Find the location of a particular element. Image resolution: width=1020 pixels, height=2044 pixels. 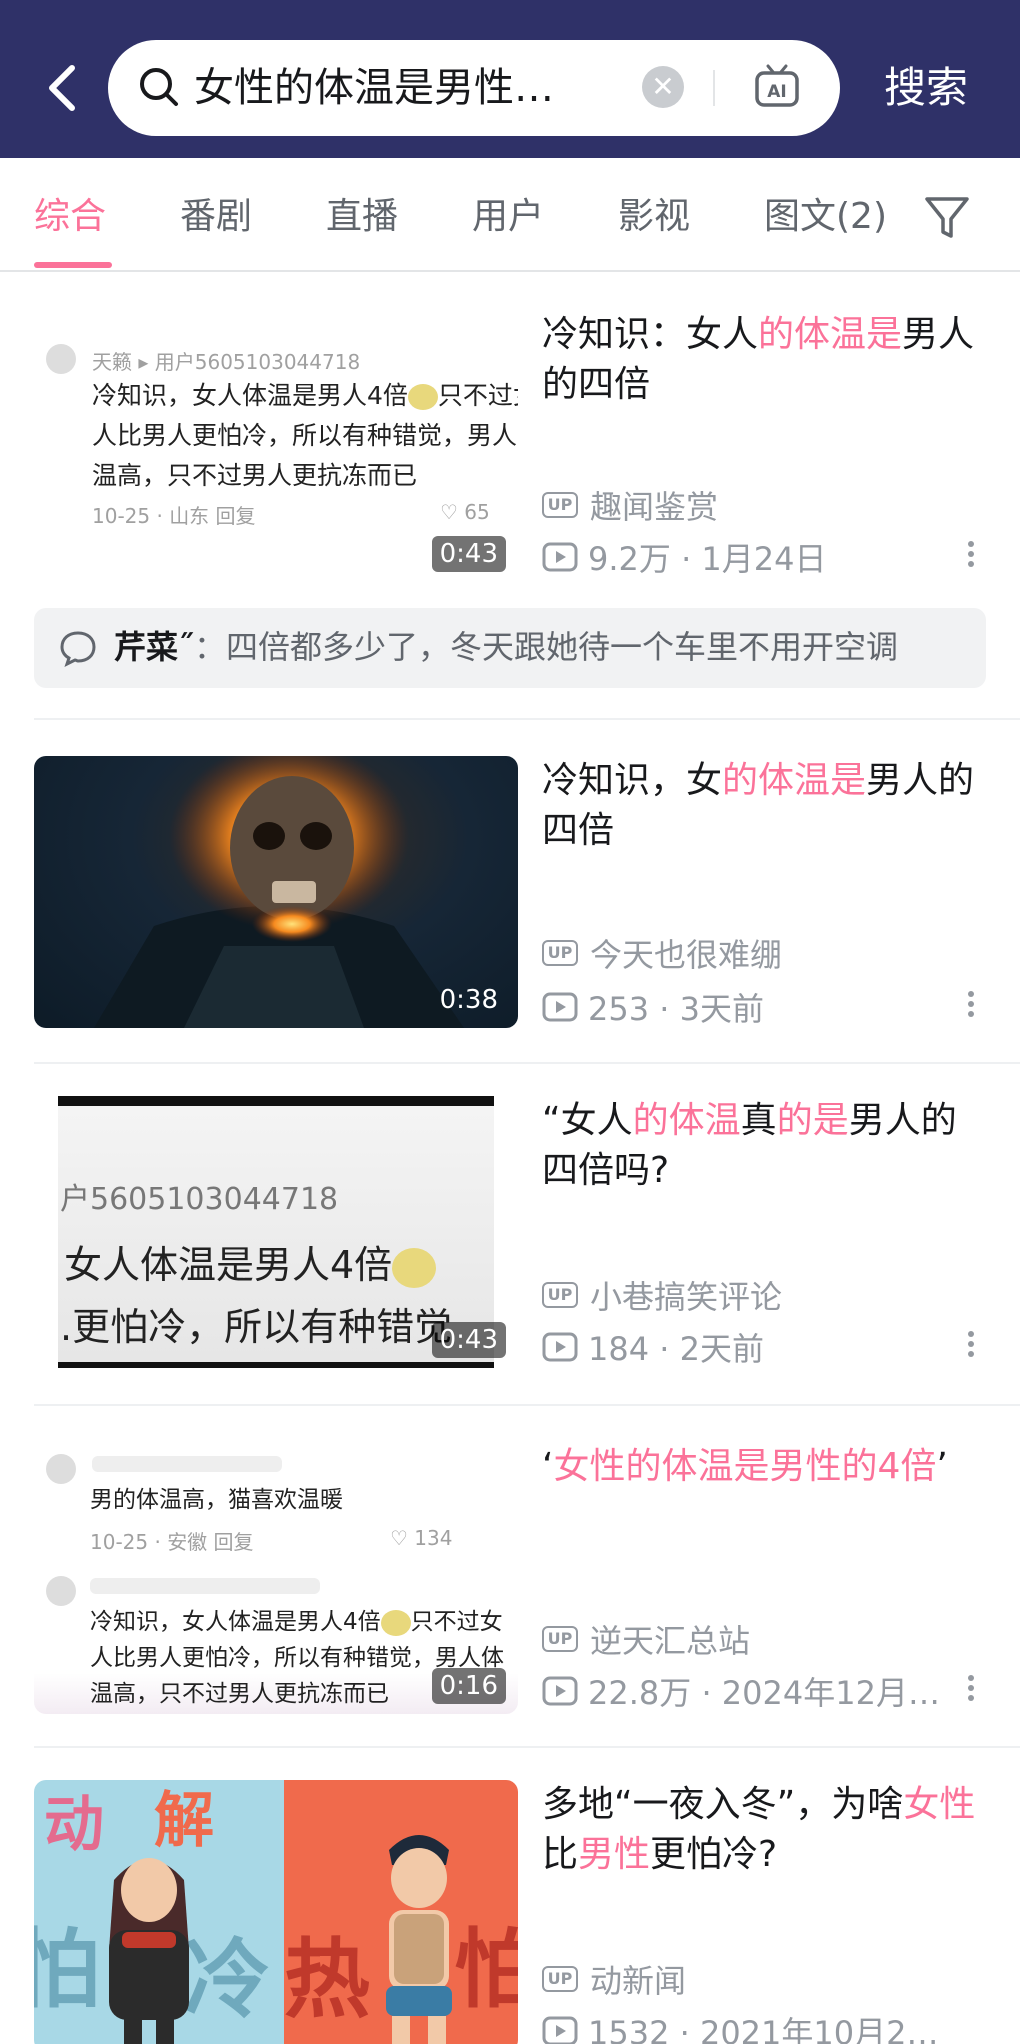

video-thumbnail: 0:38 is located at coordinates (276, 892).